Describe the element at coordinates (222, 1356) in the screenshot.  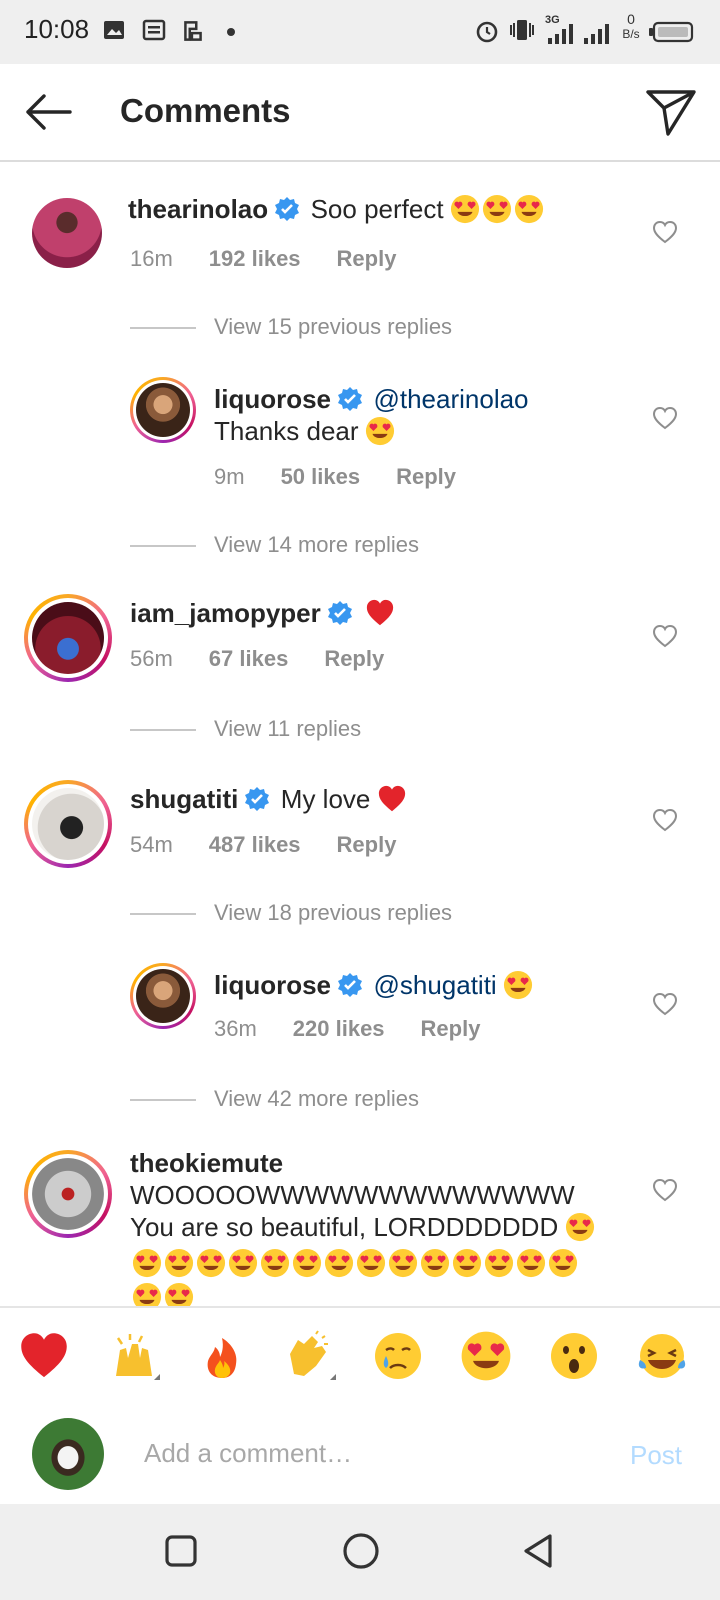
I see `fire-reaction` at that location.